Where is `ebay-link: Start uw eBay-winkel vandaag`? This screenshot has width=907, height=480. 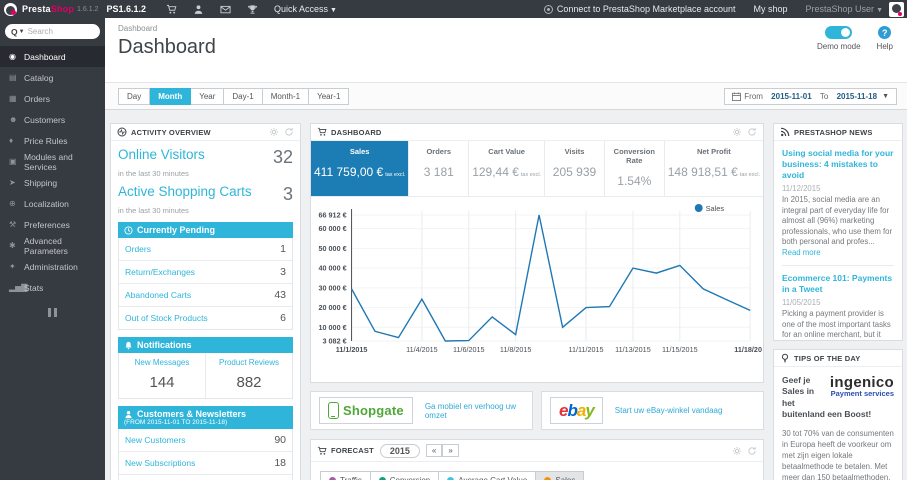
ebay-link: Start uw eBay-winkel vandaag is located at coordinates (669, 410).